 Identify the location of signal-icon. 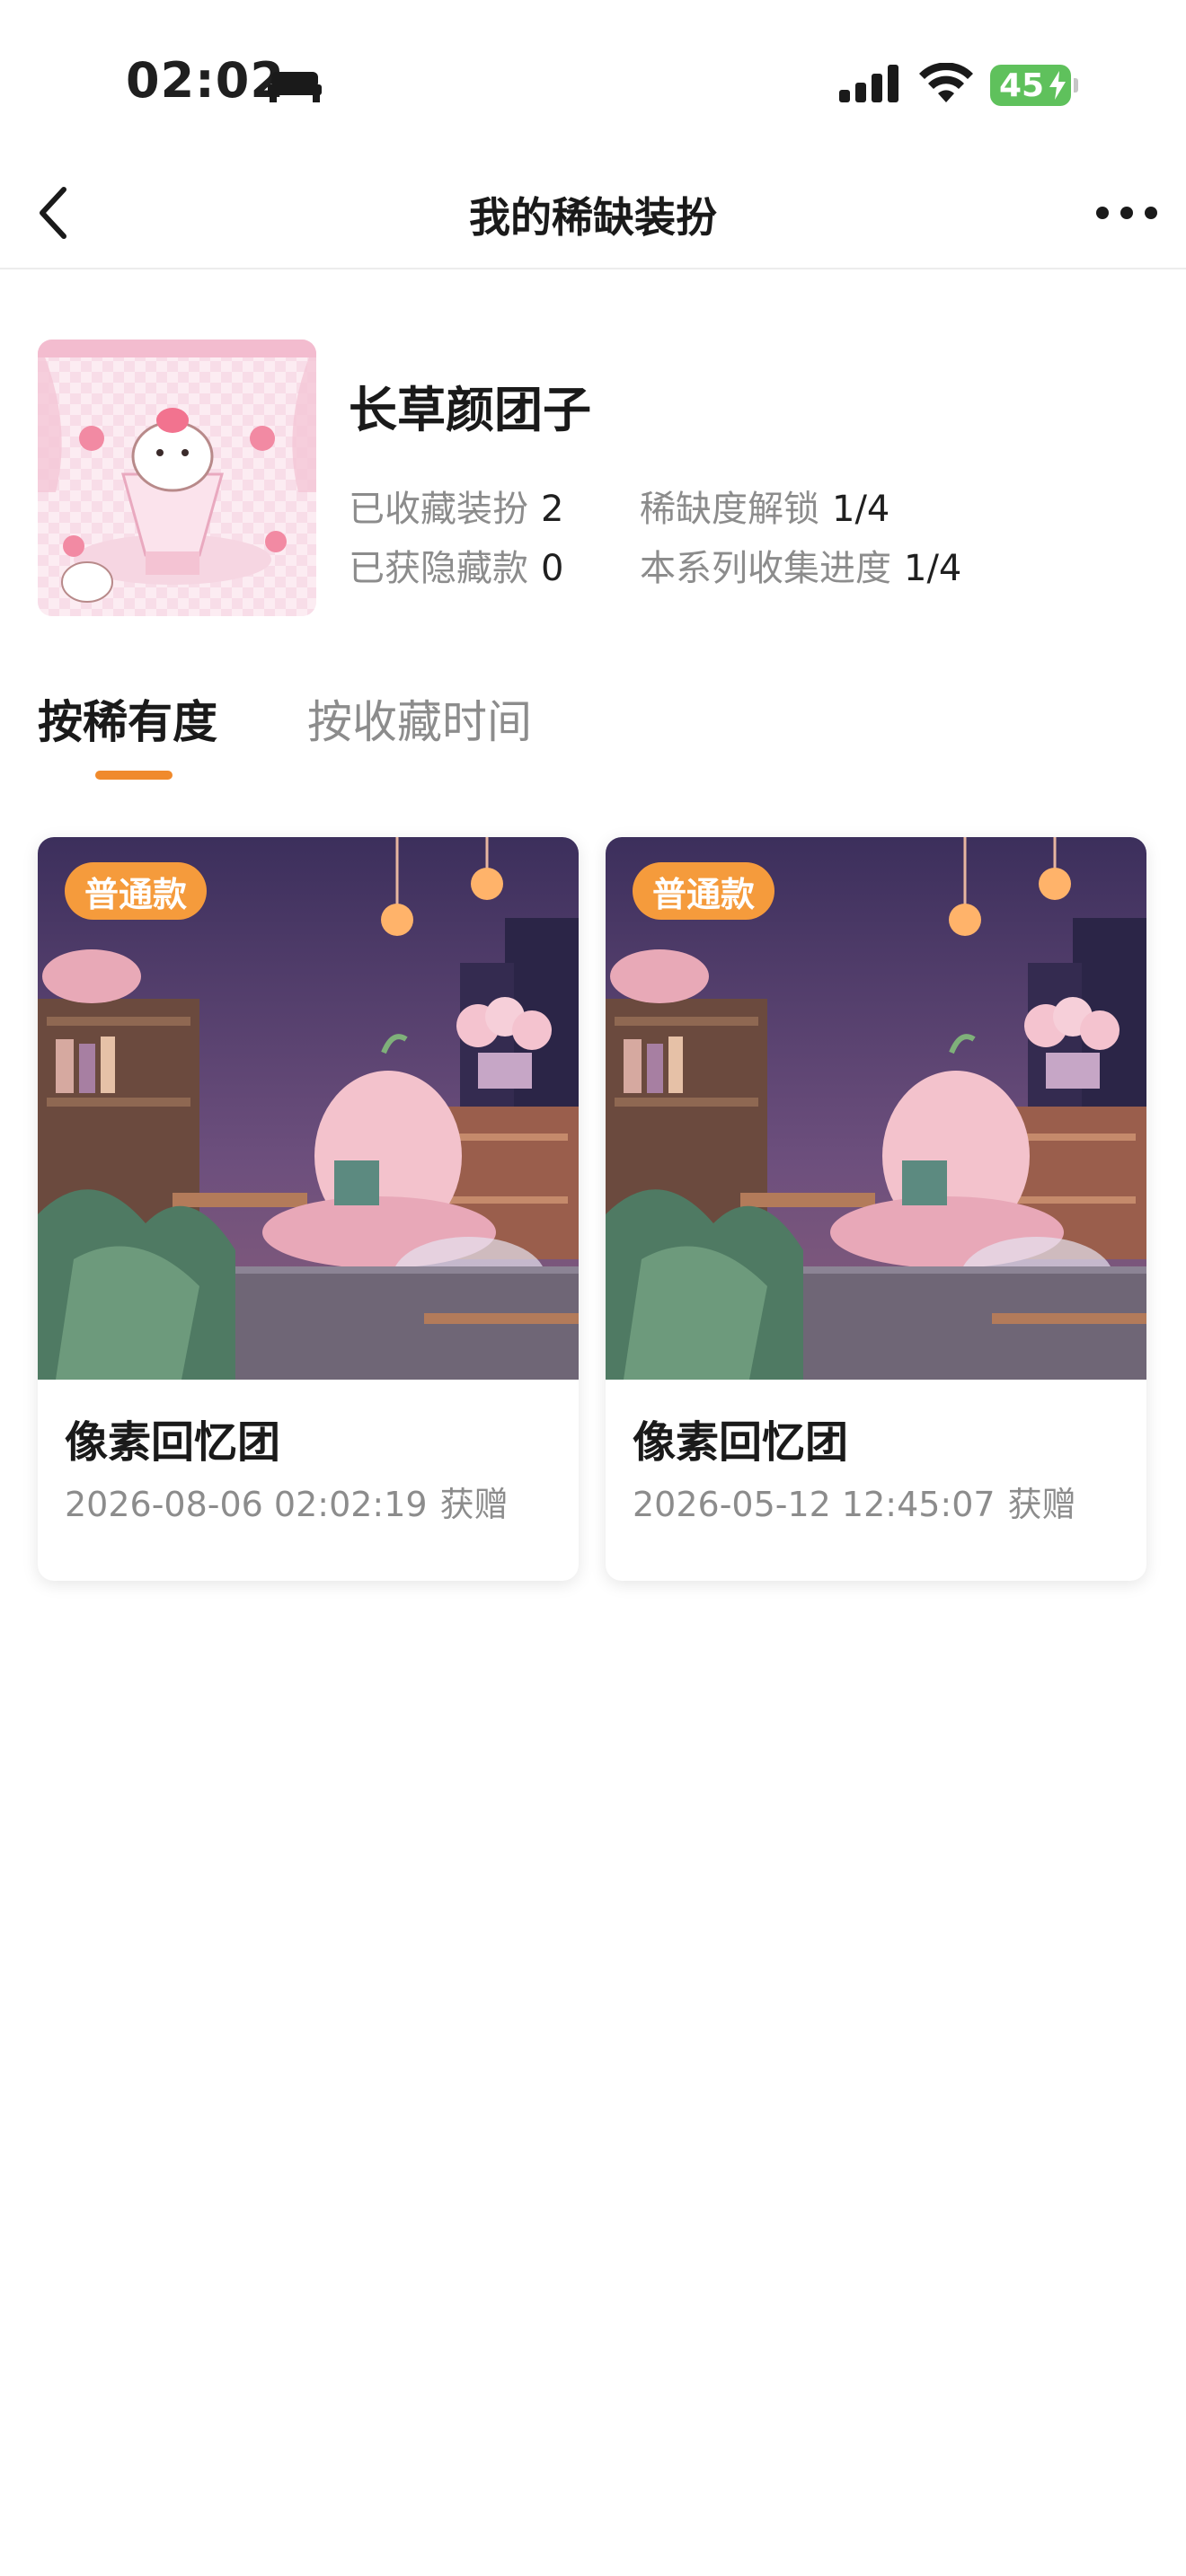
(868, 83).